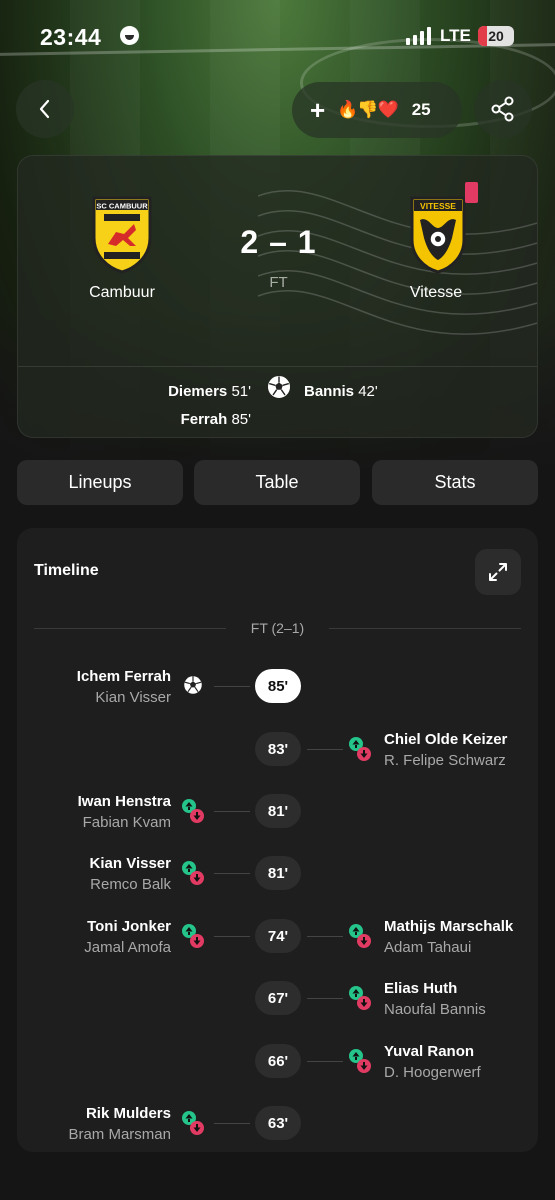  What do you see at coordinates (455, 35) in the screenshot?
I see `network-label: LTE` at bounding box center [455, 35].